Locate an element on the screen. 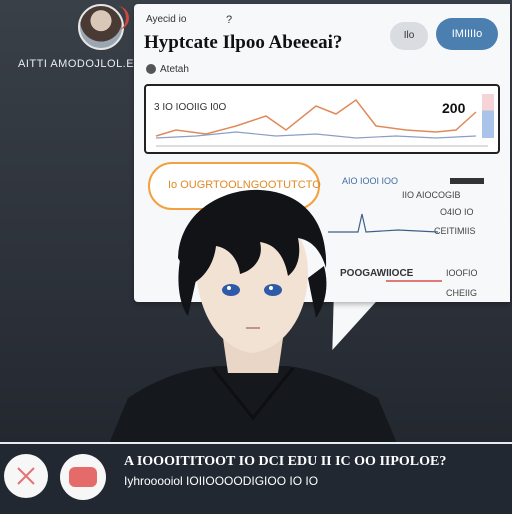 The image size is (512, 514). reply-button is located at coordinates (83, 477).